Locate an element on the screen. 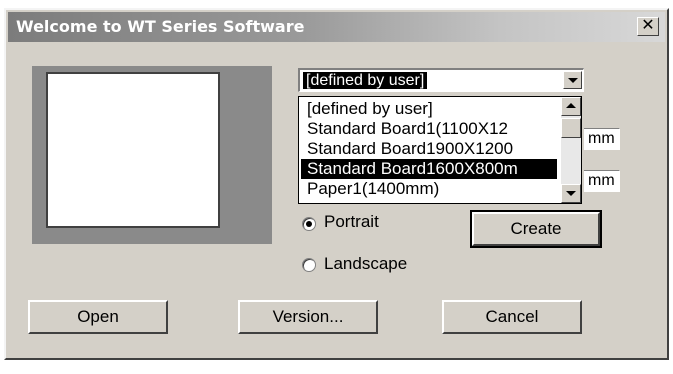 This screenshot has height=374, width=673. dropdown-scrollbar is located at coordinates (571, 150).